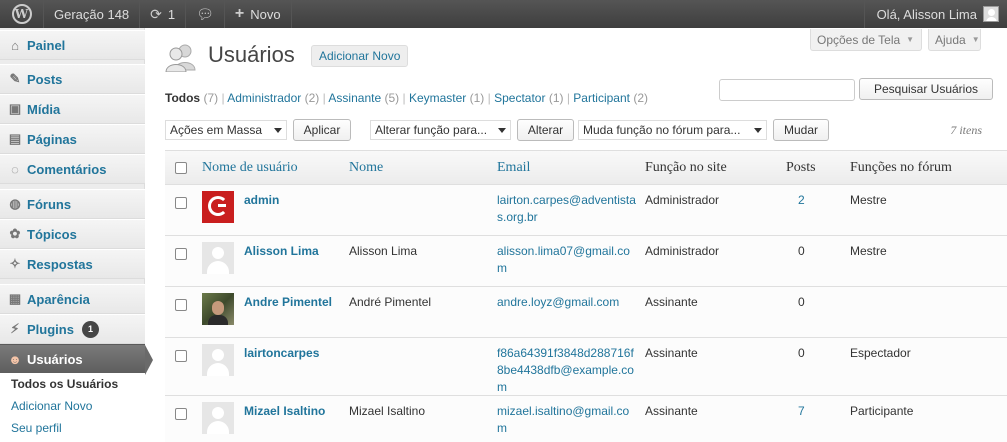 The height and width of the screenshot is (442, 1007). I want to click on menu-item-topicos: ✿ Tópicos, so click(72, 234).